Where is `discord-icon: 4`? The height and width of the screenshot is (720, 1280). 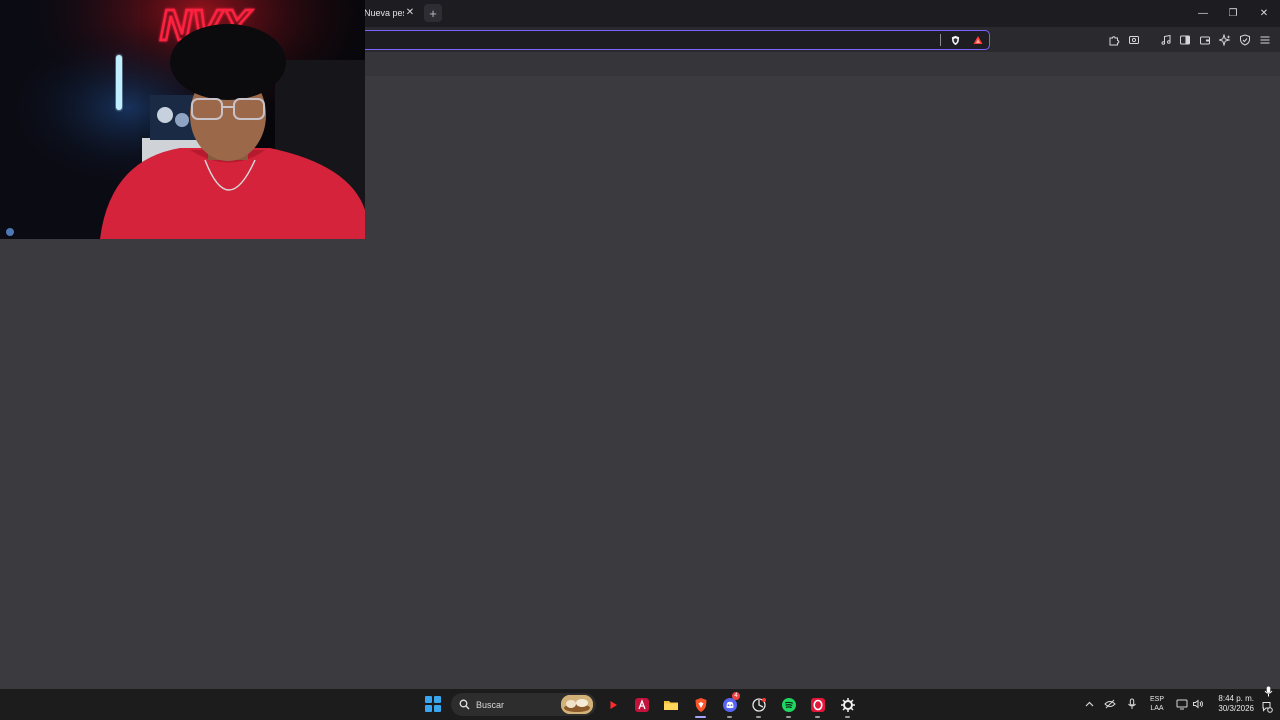
discord-icon: 4 is located at coordinates (729, 705).